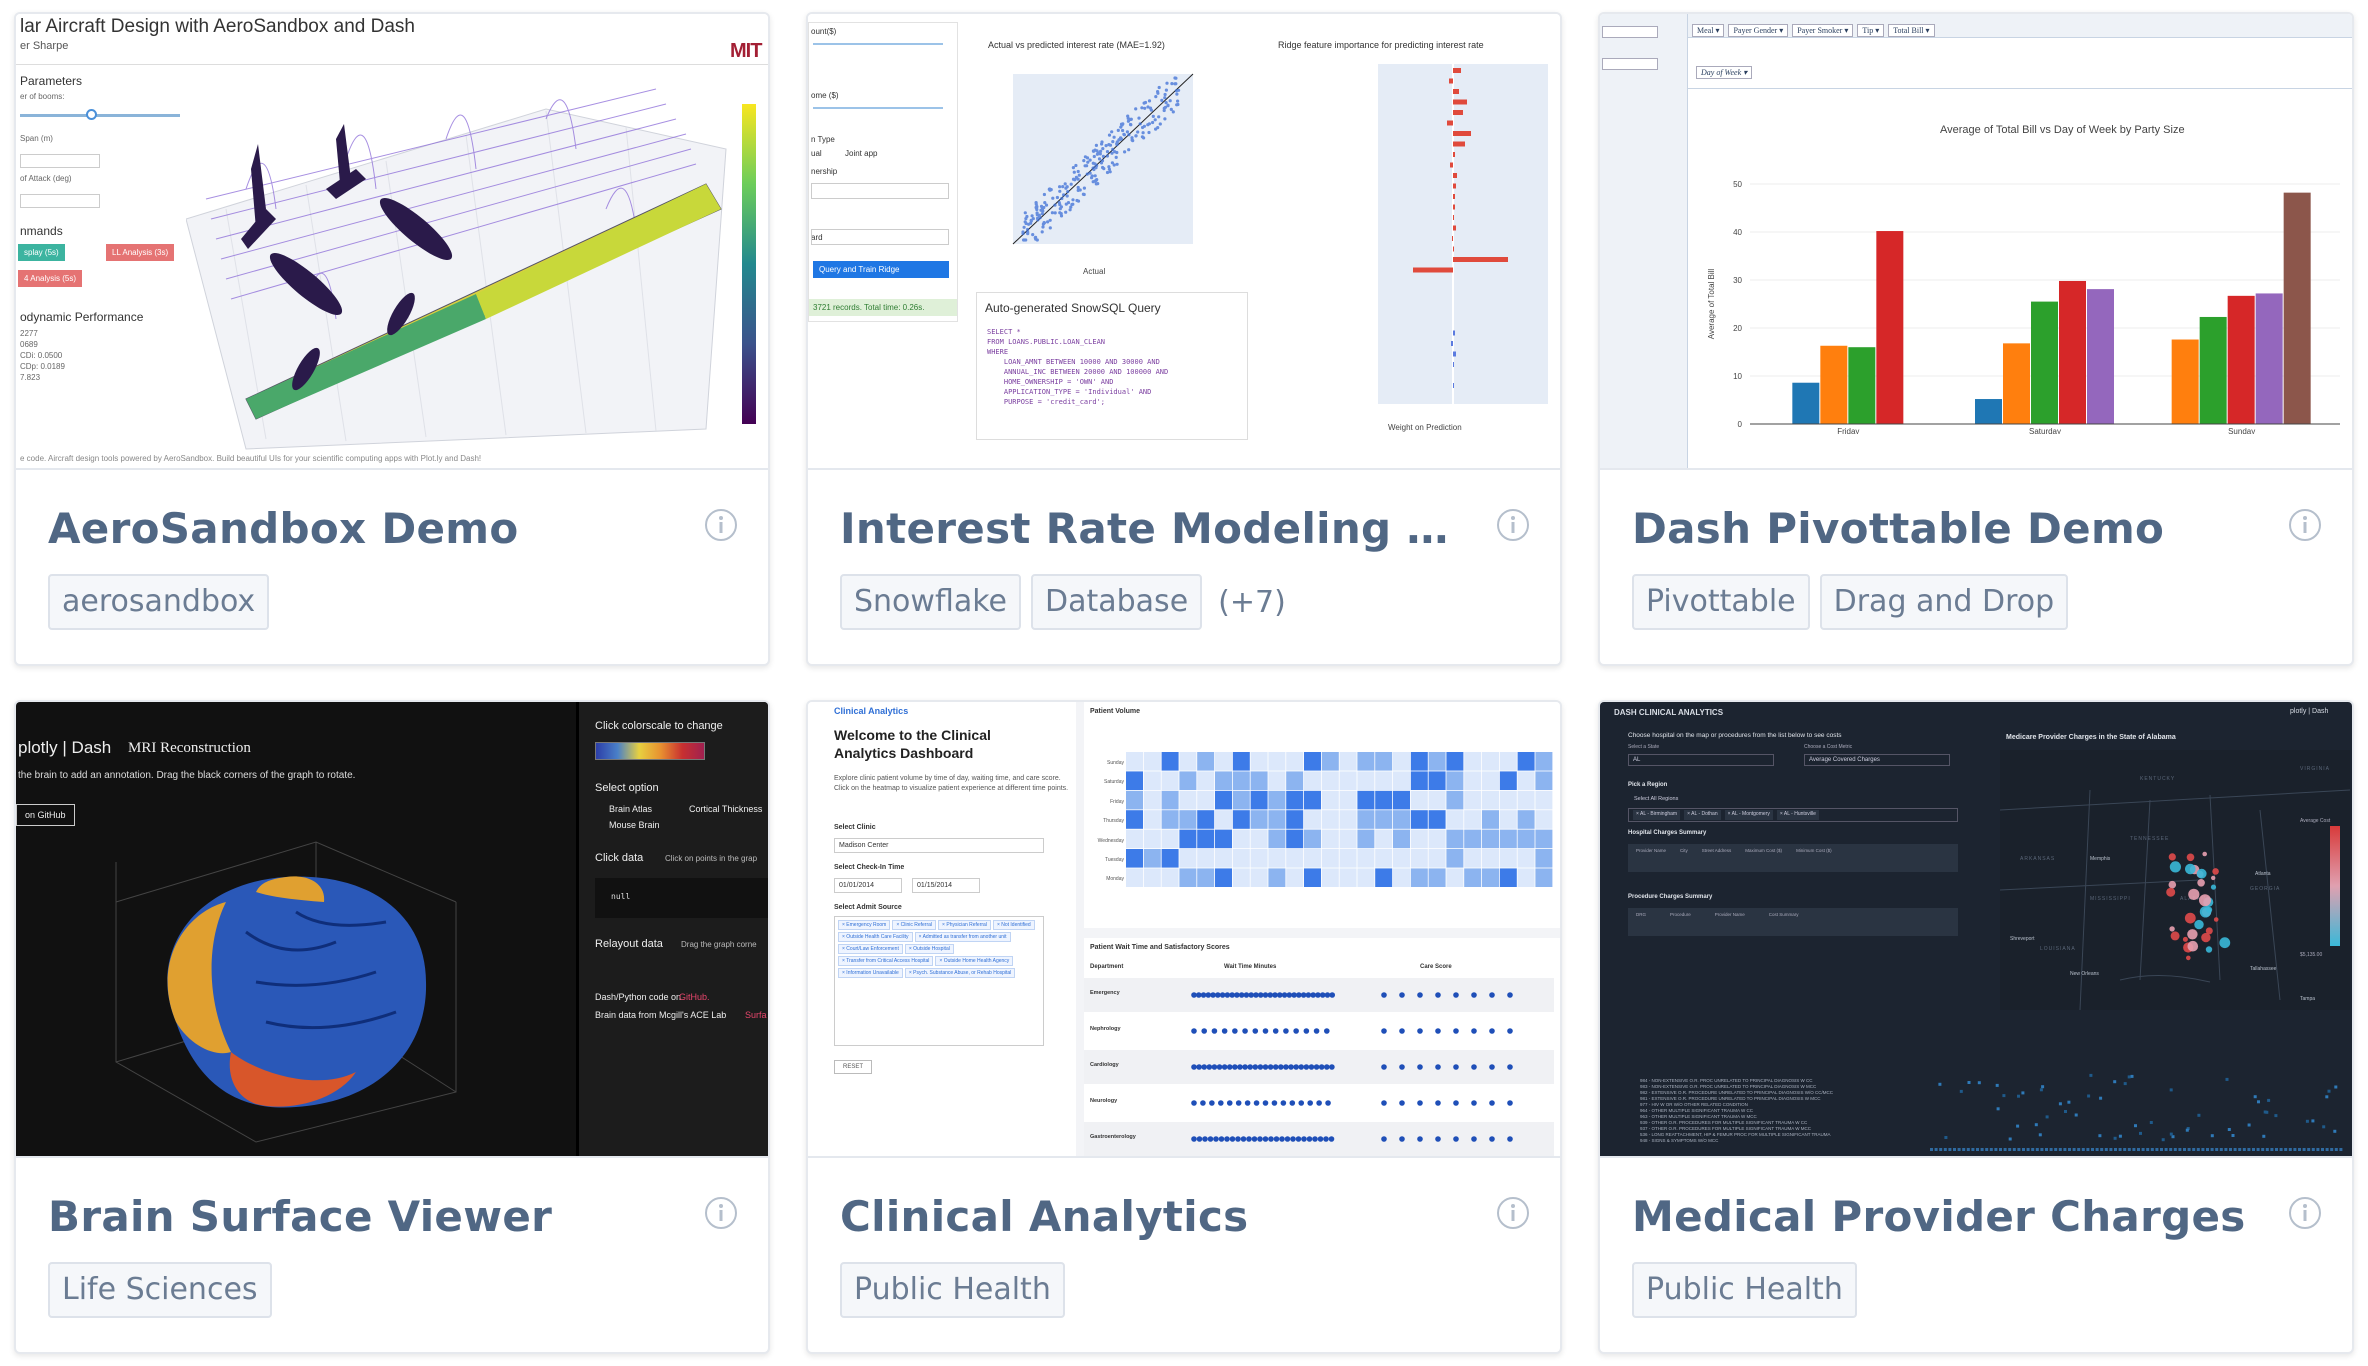  What do you see at coordinates (1952, 528) in the screenshot?
I see `card-title: Dash Pivottable Demo` at bounding box center [1952, 528].